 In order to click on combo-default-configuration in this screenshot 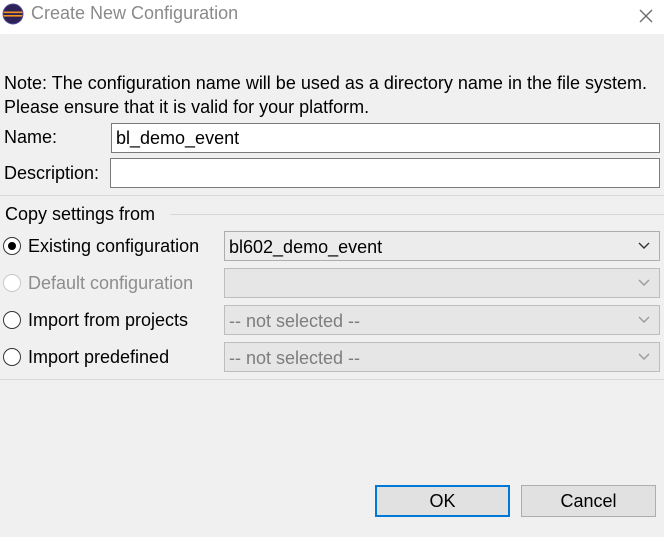, I will do `click(442, 283)`.